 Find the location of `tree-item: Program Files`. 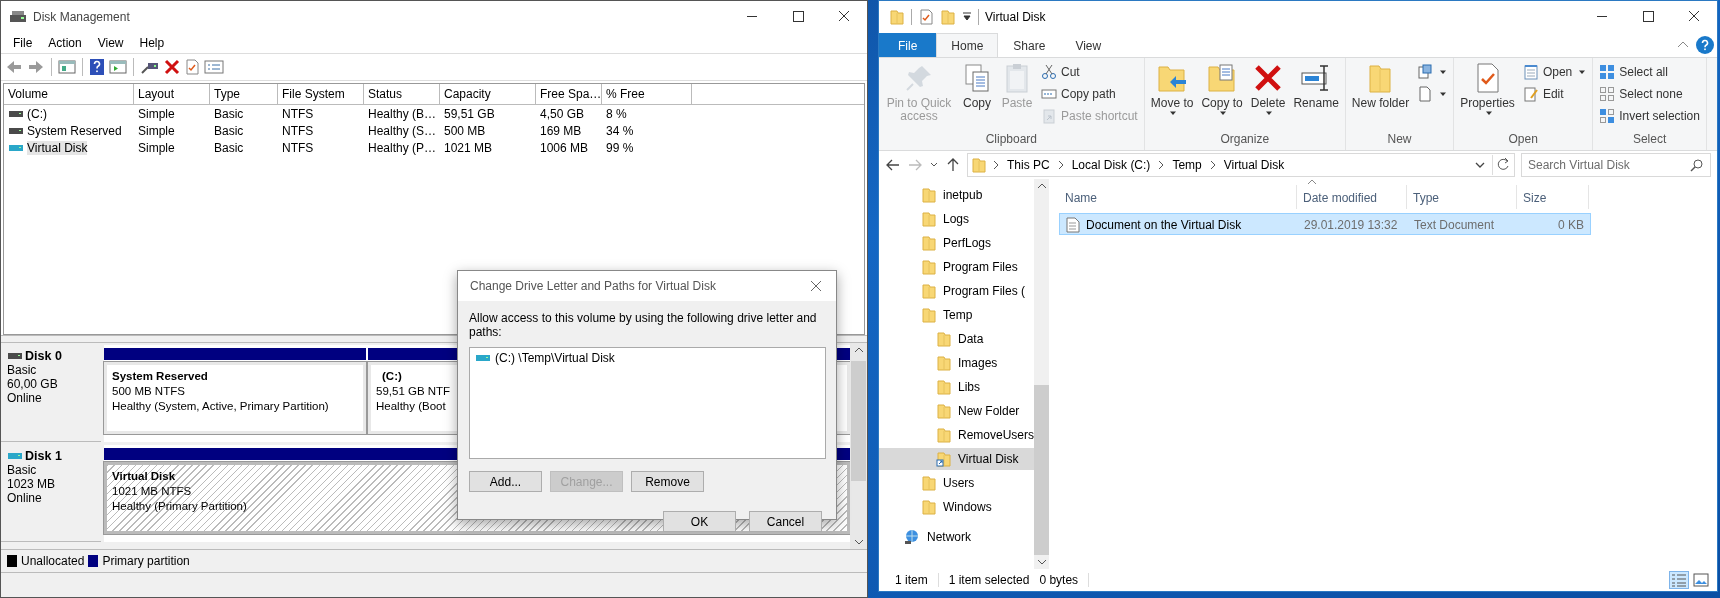

tree-item: Program Files is located at coordinates (957, 267).